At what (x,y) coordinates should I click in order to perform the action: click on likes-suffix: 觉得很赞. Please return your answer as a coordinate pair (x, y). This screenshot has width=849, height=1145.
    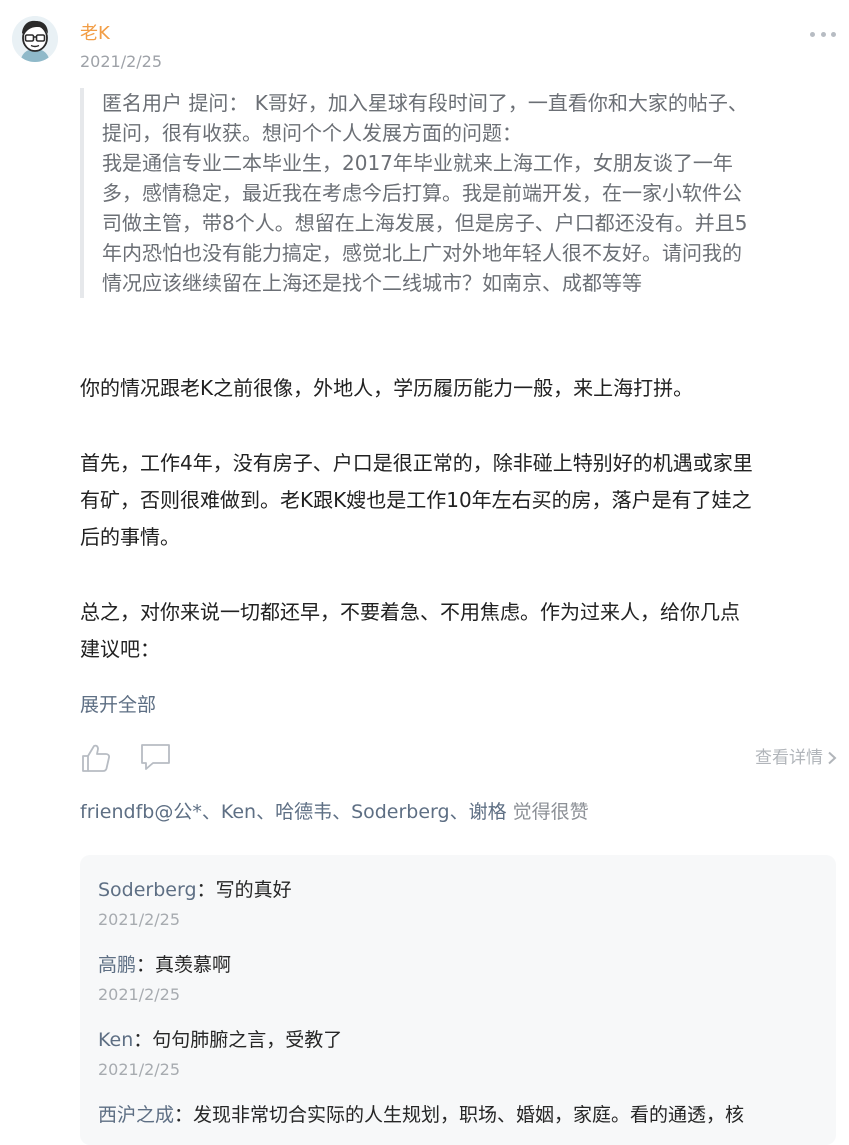
    Looking at the image, I should click on (547, 812).